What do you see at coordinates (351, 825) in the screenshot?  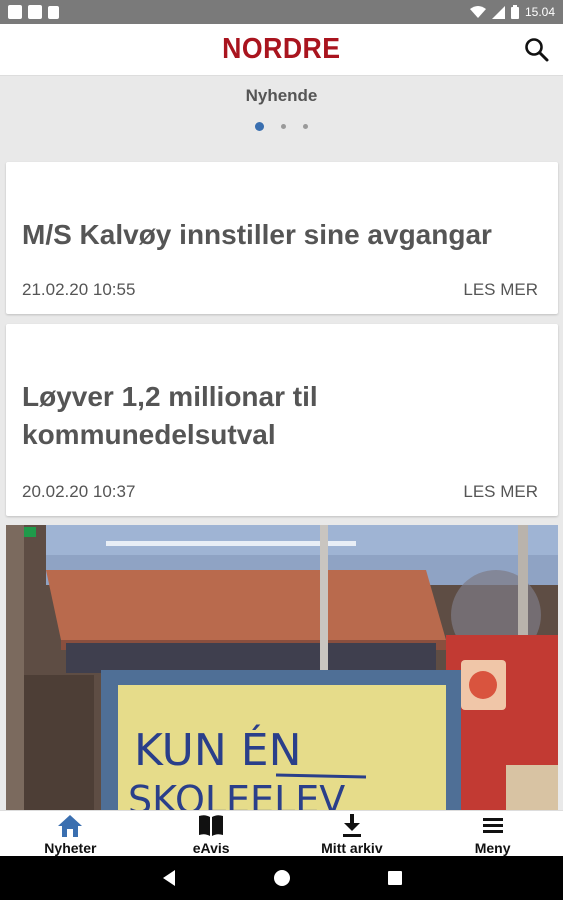 I see `download-icon` at bounding box center [351, 825].